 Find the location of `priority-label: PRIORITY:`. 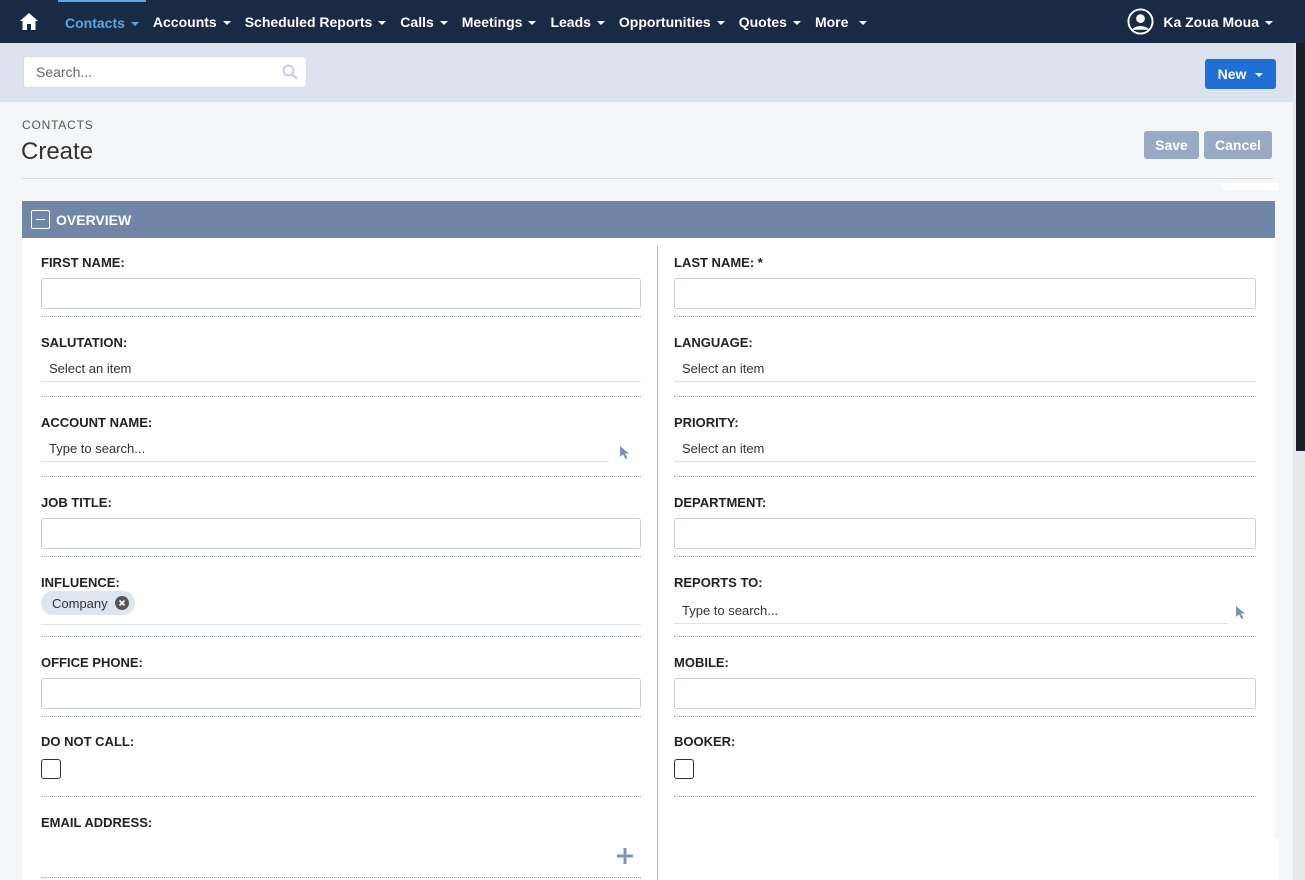

priority-label: PRIORITY: is located at coordinates (706, 422).